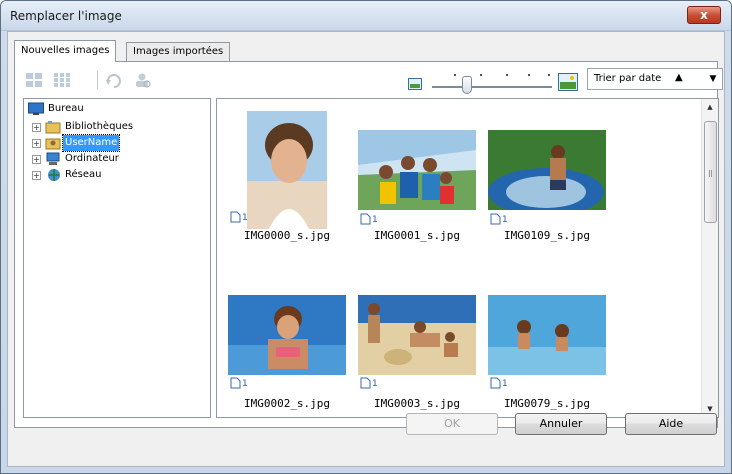  Describe the element at coordinates (66, 108) in the screenshot. I see `tree-item-label: Bureau` at that location.